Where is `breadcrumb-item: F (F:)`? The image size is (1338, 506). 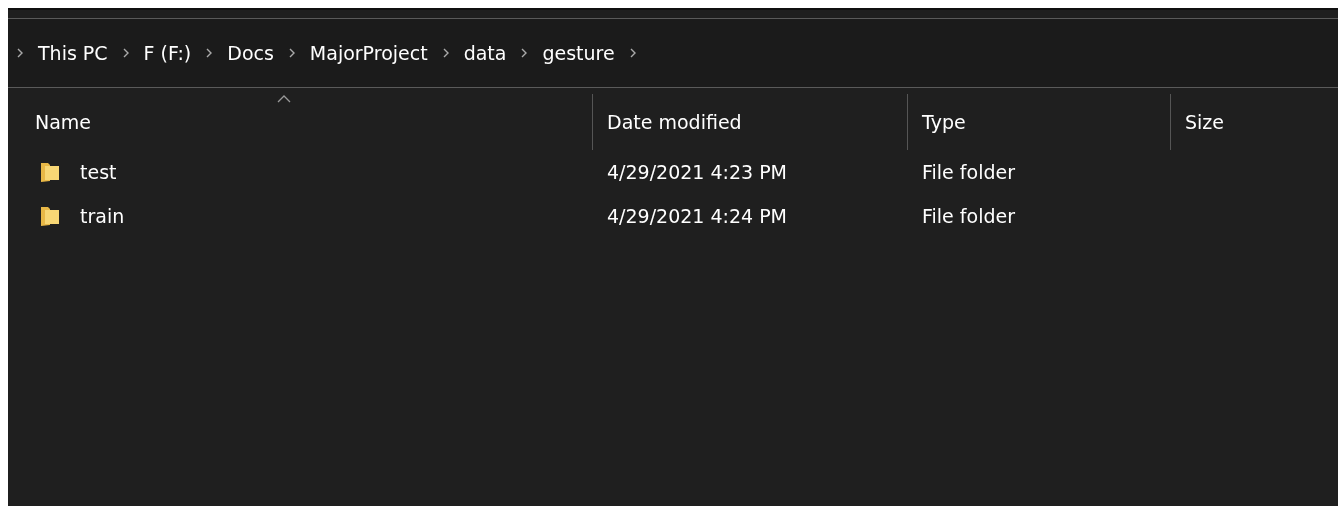 breadcrumb-item: F (F:) is located at coordinates (167, 53).